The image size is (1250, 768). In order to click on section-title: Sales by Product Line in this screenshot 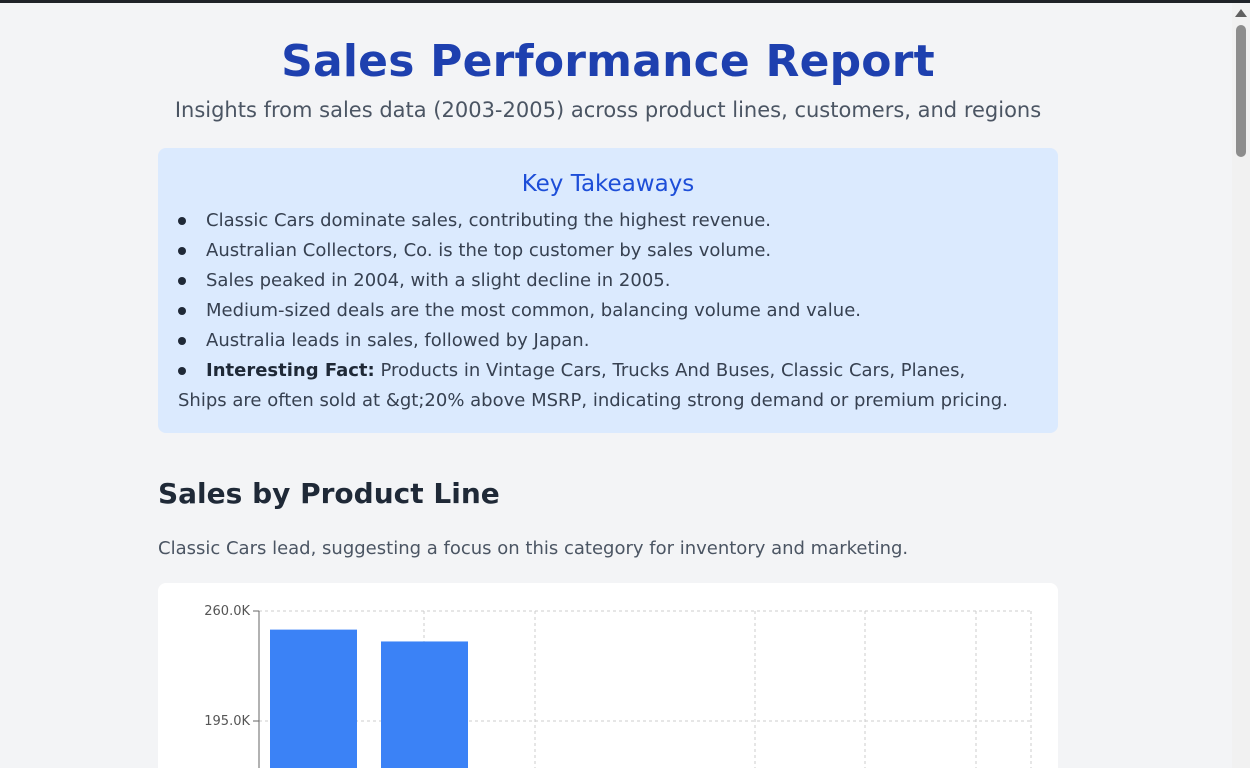, I will do `click(329, 493)`.